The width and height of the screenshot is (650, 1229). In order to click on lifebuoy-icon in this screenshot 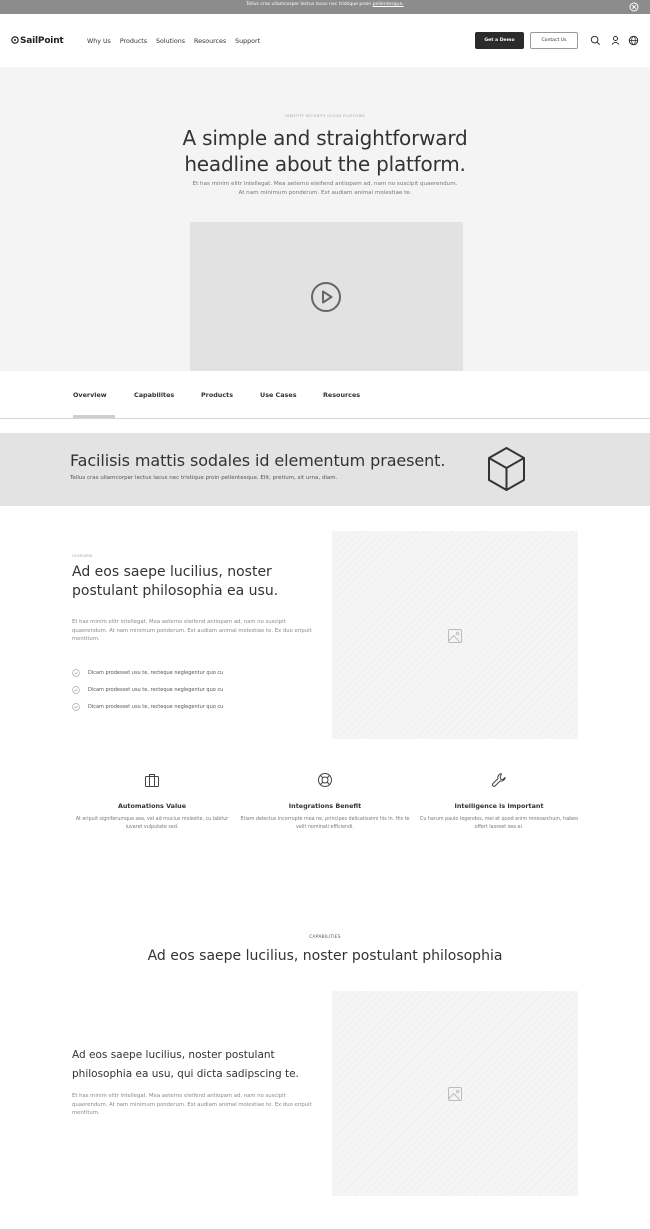, I will do `click(325, 780)`.